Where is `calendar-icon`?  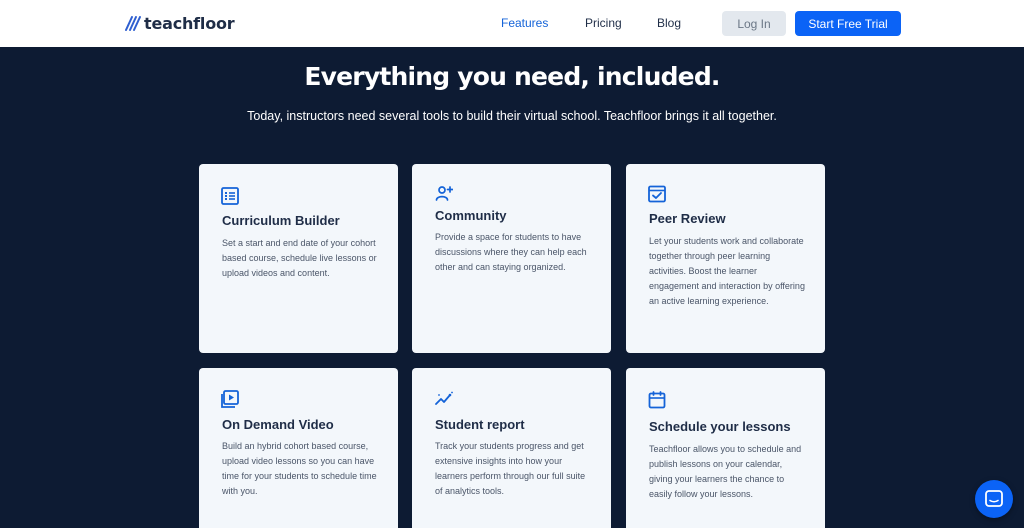 calendar-icon is located at coordinates (657, 400).